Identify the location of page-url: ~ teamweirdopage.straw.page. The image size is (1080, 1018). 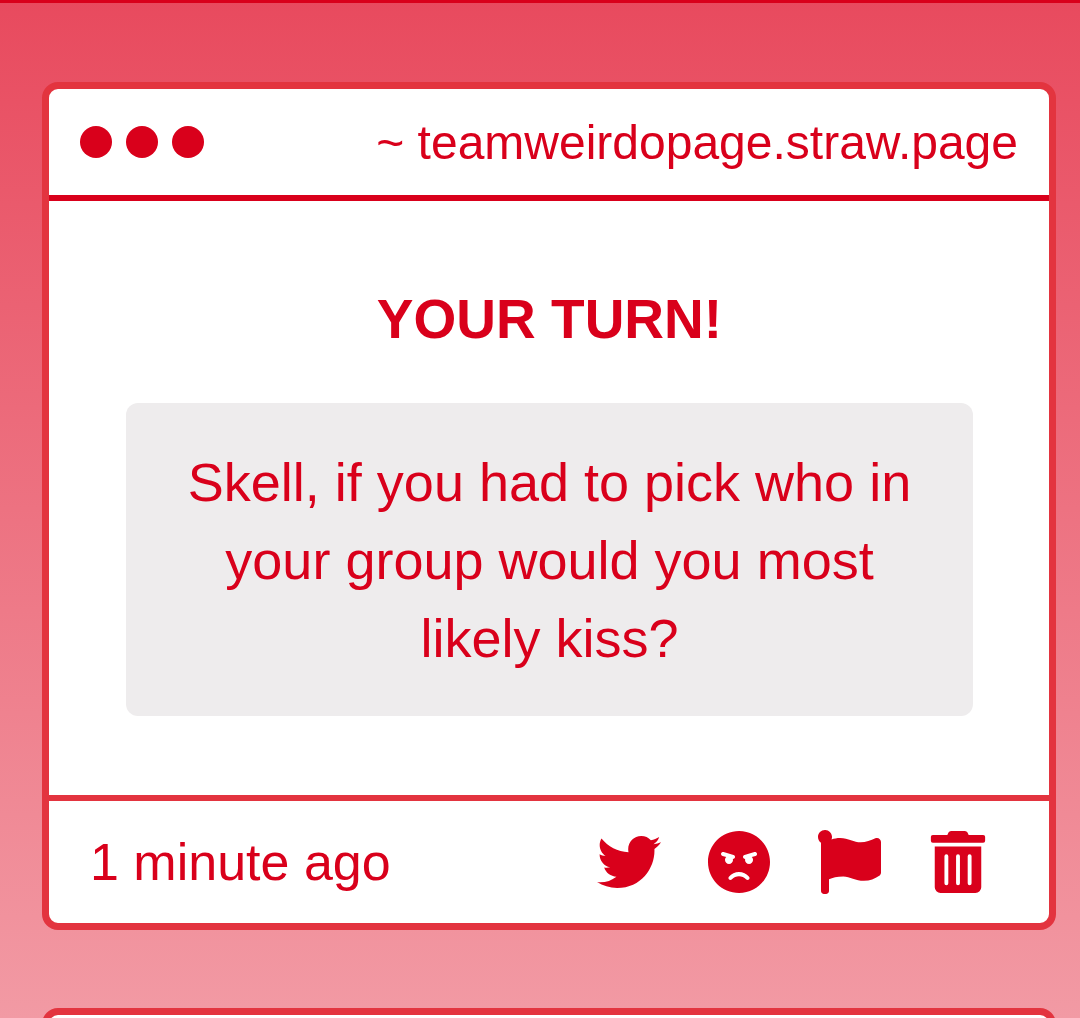
(697, 142).